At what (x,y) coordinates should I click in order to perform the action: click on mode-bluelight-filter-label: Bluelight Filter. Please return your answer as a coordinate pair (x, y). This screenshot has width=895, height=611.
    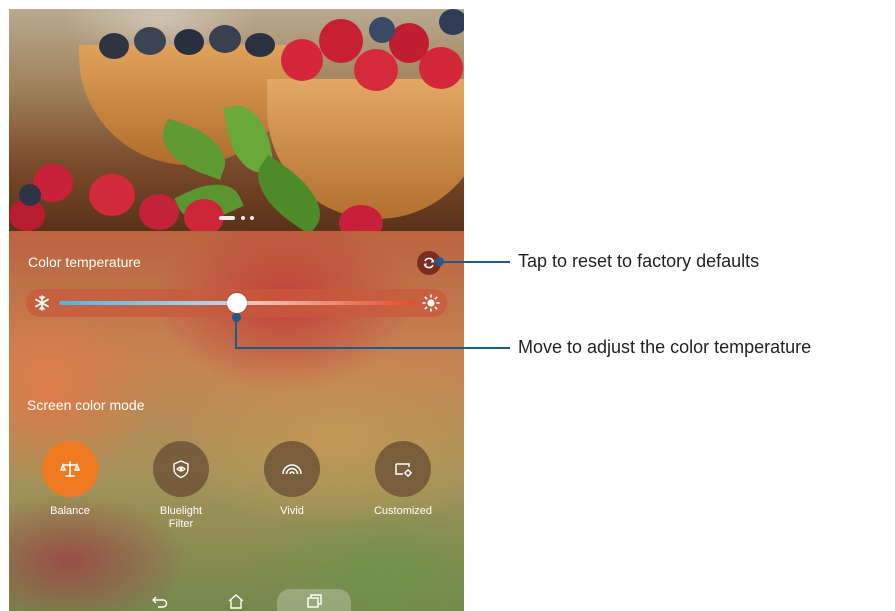
    Looking at the image, I should click on (181, 517).